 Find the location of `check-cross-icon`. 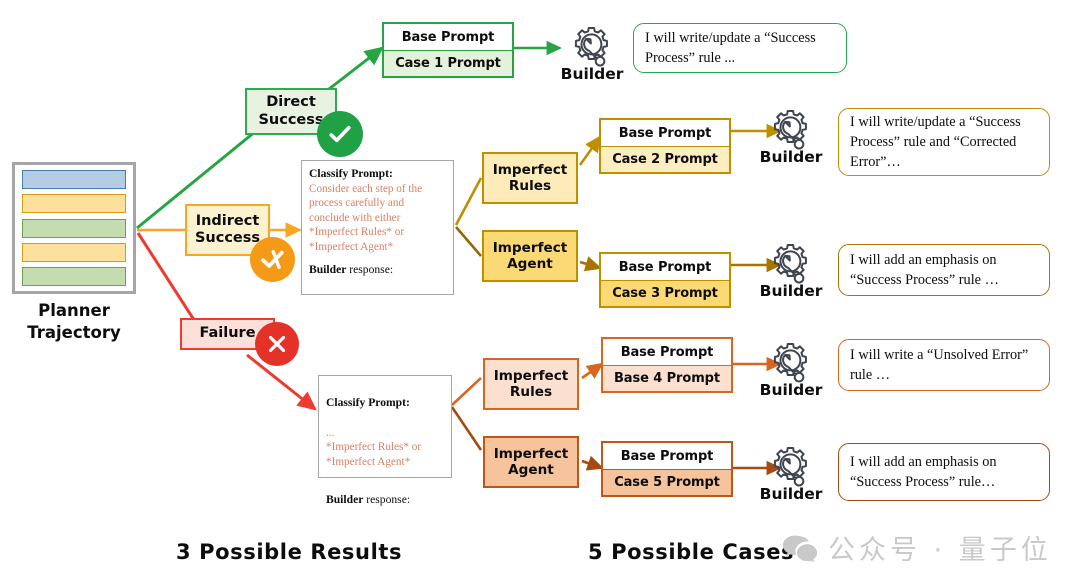

check-cross-icon is located at coordinates (272, 259).